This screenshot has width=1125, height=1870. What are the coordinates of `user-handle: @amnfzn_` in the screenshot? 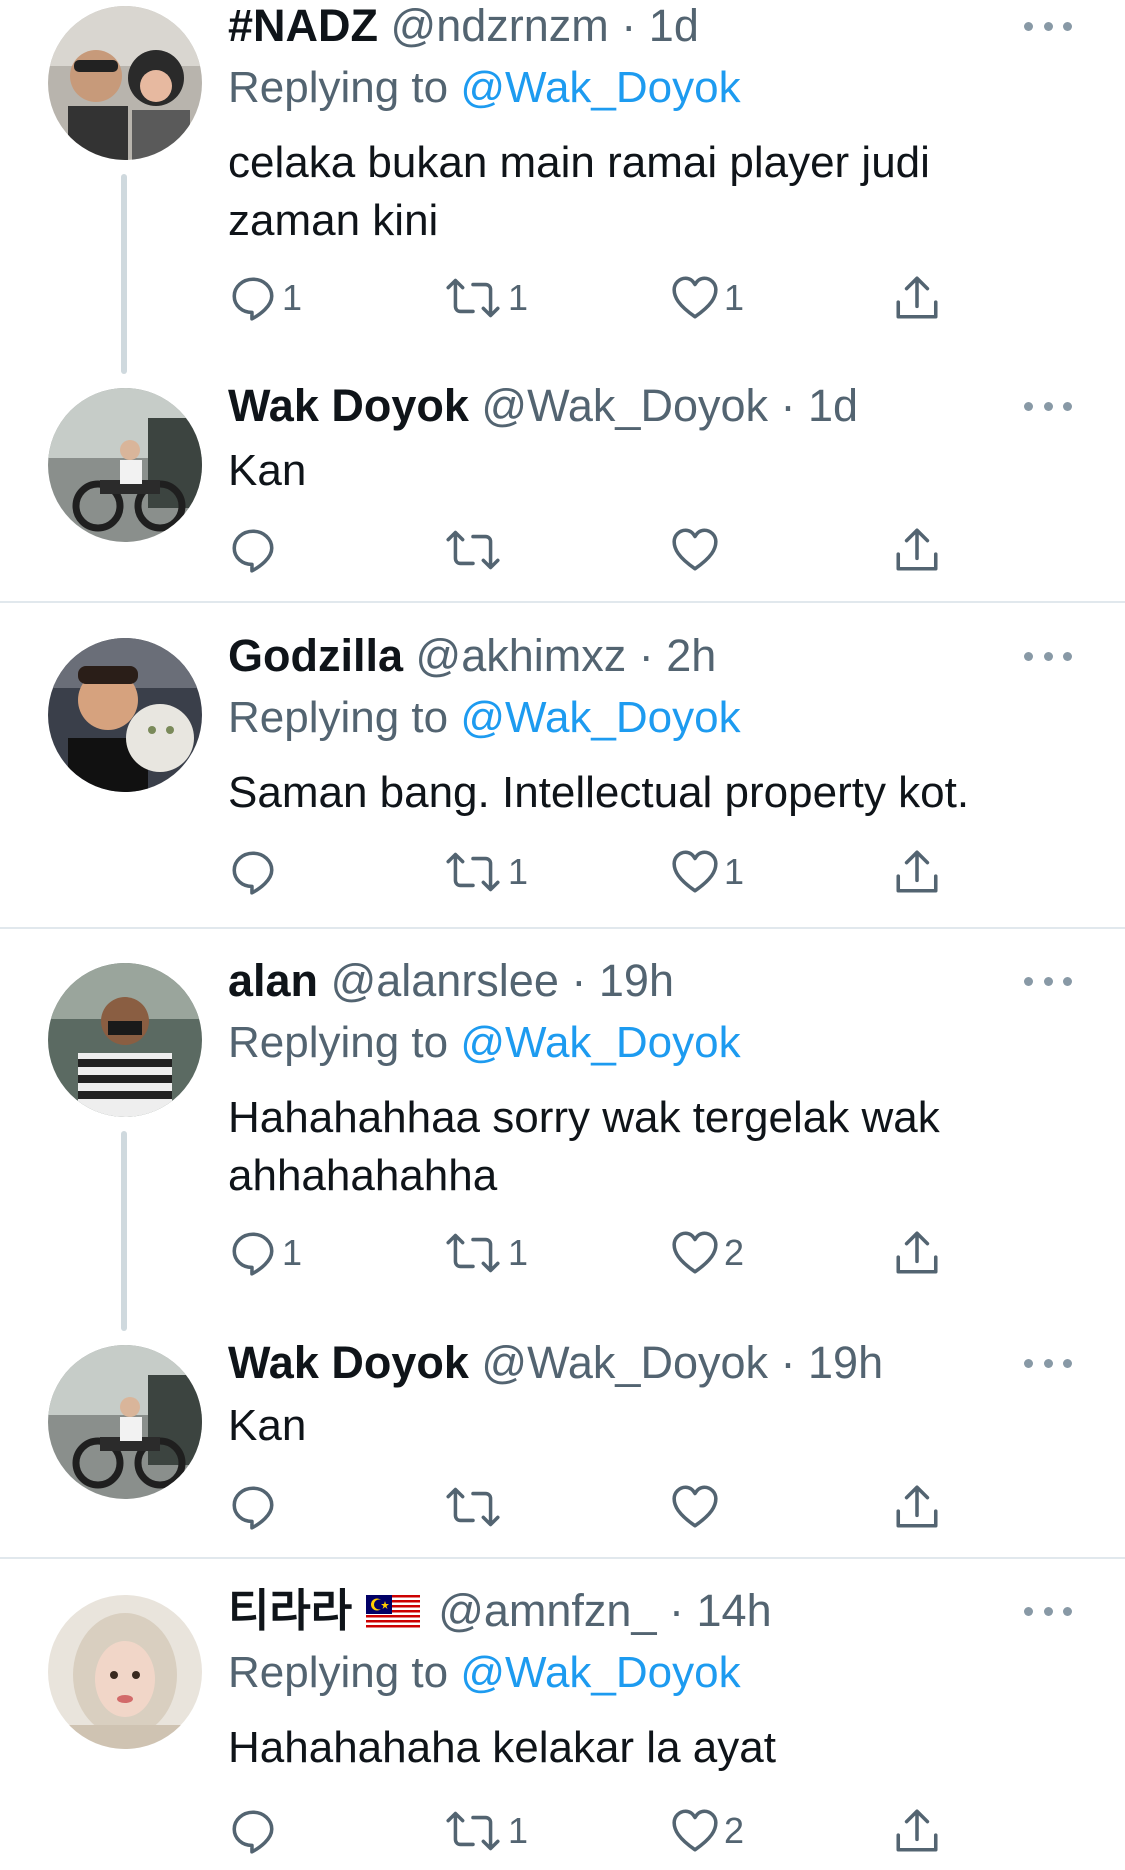 It's located at (547, 1610).